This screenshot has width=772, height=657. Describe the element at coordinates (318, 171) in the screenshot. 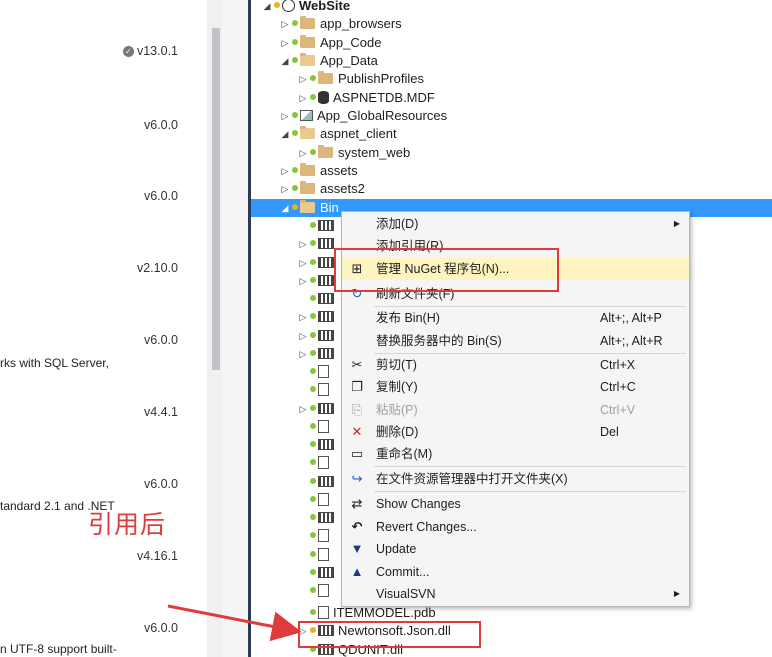

I see `tree-node-assets: ▷ assets` at that location.